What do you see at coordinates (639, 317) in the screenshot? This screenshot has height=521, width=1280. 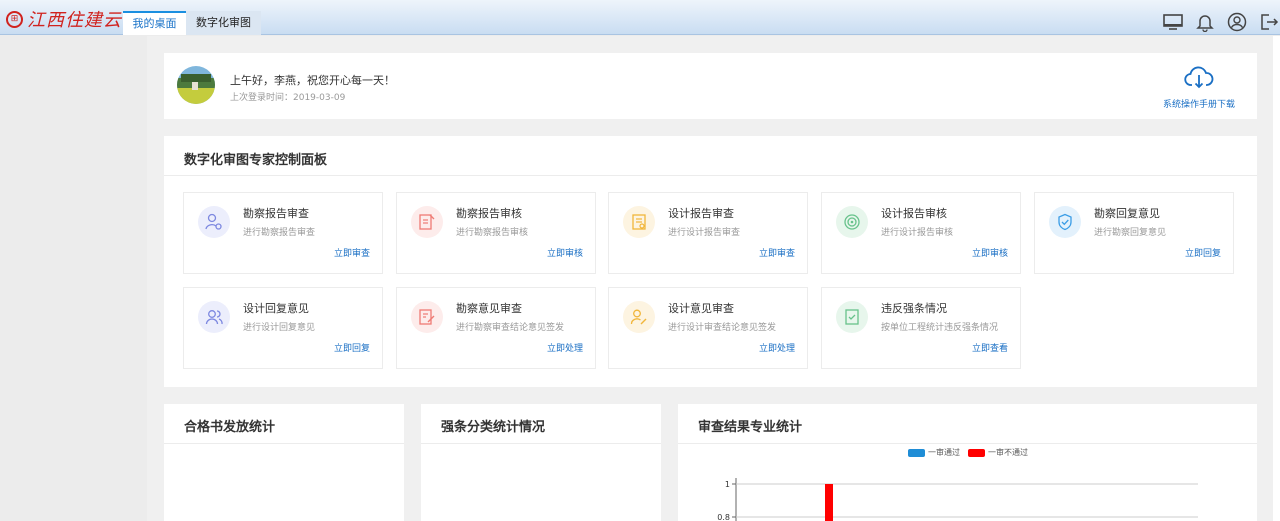 I see `user-edit-icon` at bounding box center [639, 317].